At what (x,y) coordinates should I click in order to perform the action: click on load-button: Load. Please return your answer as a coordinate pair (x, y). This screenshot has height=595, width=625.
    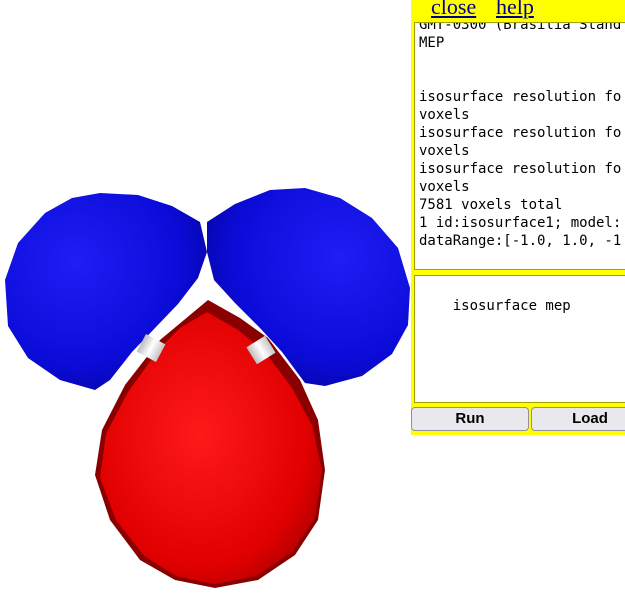
    Looking at the image, I should click on (578, 419).